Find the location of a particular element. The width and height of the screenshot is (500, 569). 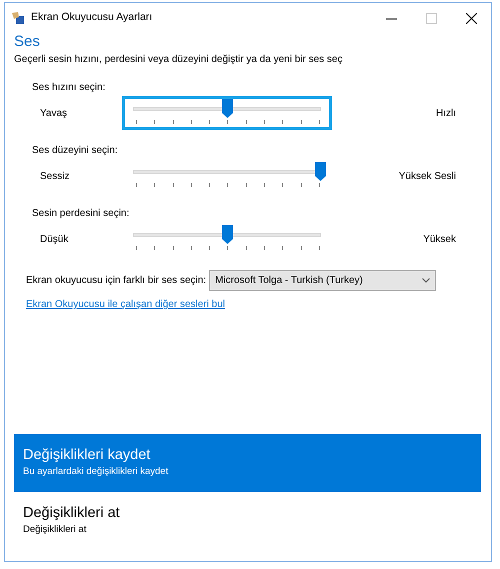

slider is located at coordinates (227, 113).